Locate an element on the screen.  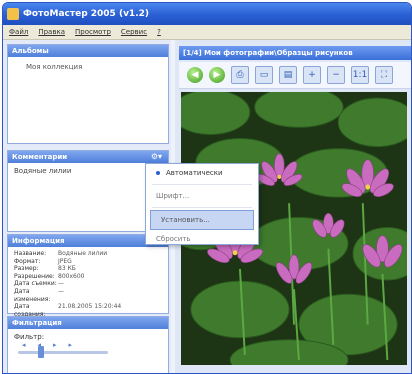
print-button: ⎙ is located at coordinates (240, 75).